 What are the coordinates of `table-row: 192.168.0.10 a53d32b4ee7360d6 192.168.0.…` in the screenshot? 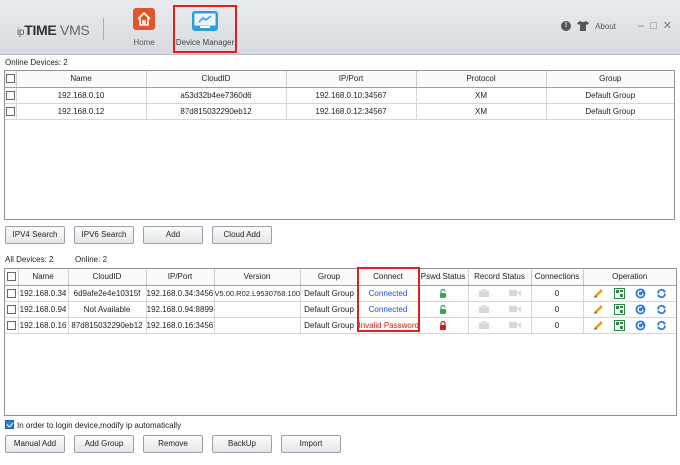 It's located at (339, 95).